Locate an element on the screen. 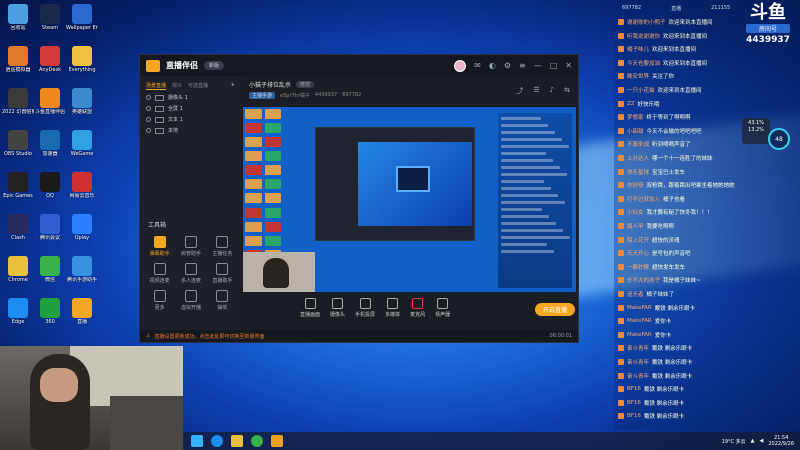 This screenshot has height=450, width=800. control-button: 扬声器 is located at coordinates (442, 308).